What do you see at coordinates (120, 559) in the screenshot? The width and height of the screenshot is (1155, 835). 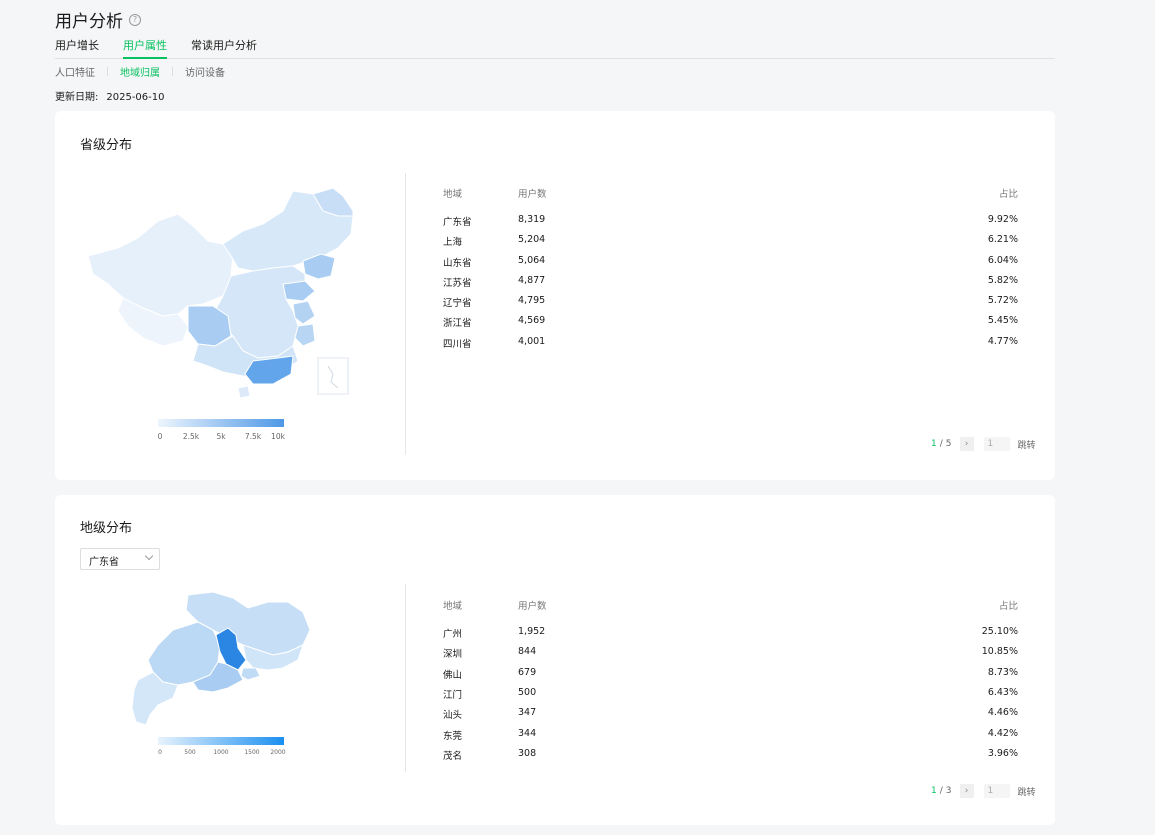 I see `province-select: 广东省` at bounding box center [120, 559].